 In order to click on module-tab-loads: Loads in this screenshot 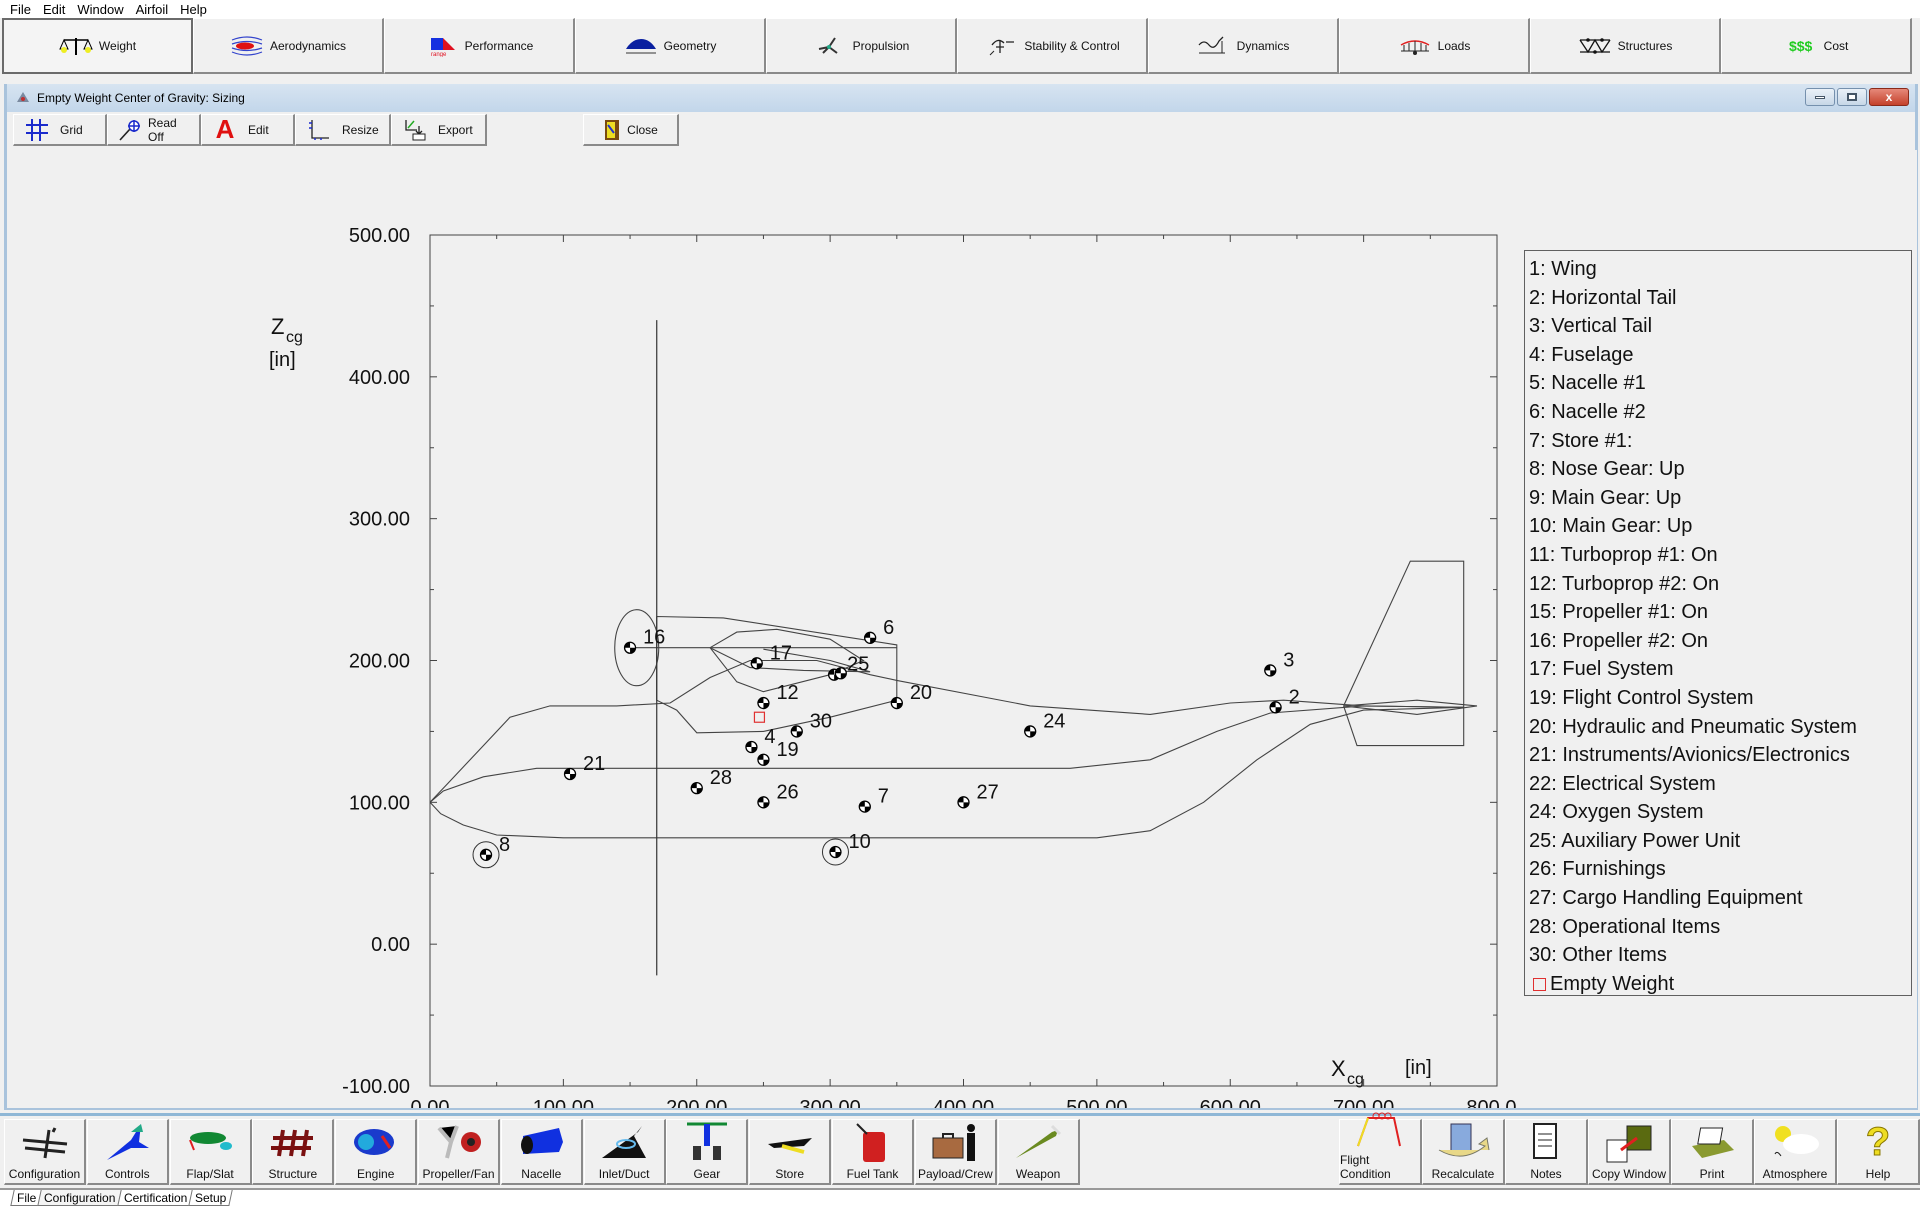, I will do `click(1434, 46)`.